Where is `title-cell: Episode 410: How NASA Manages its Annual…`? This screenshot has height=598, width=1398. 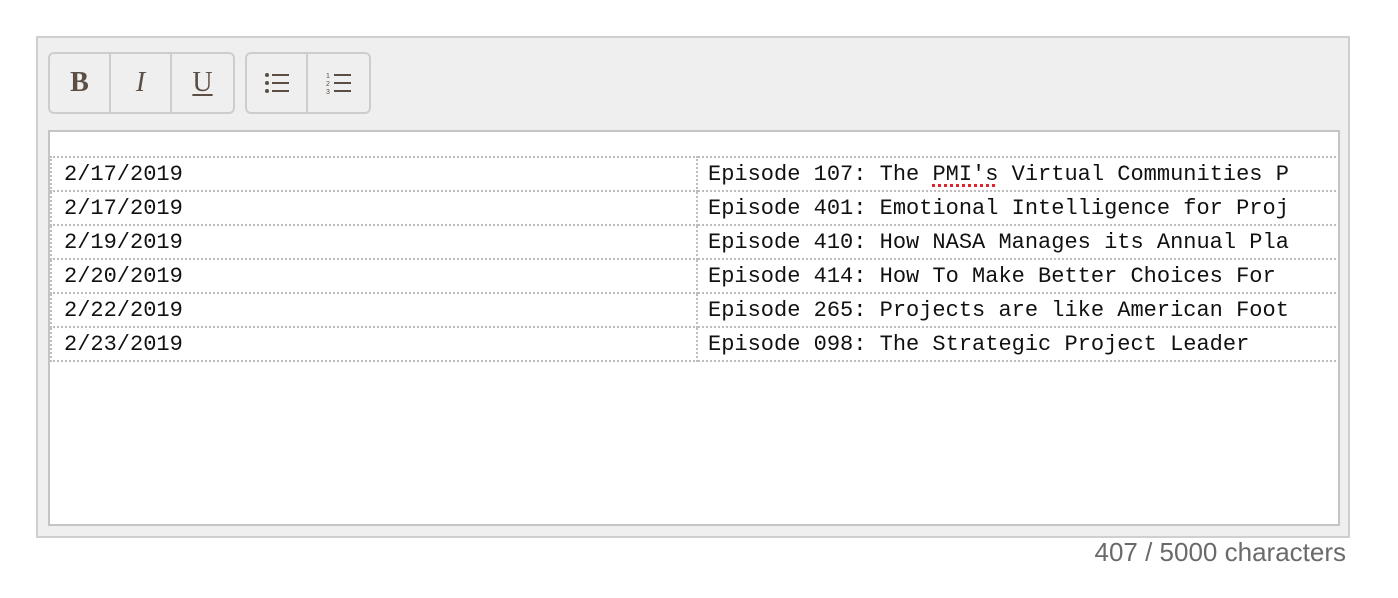
title-cell: Episode 410: How NASA Manages its Annual… is located at coordinates (1017, 242).